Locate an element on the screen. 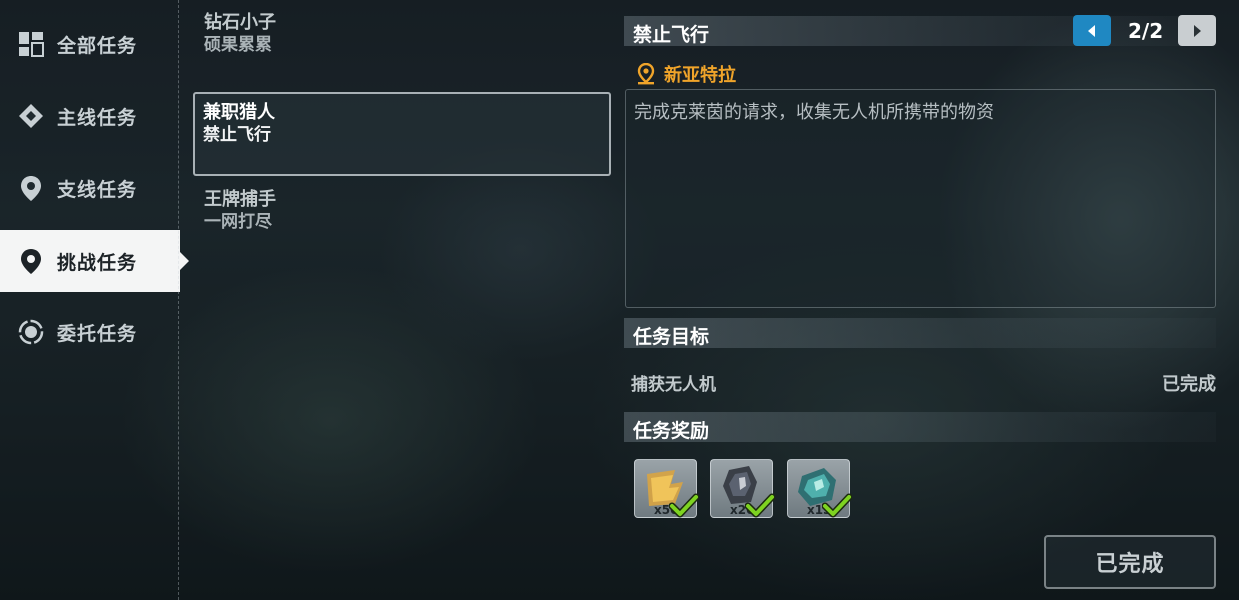 The image size is (1239, 600). objective-status: 已完成 is located at coordinates (1189, 384).